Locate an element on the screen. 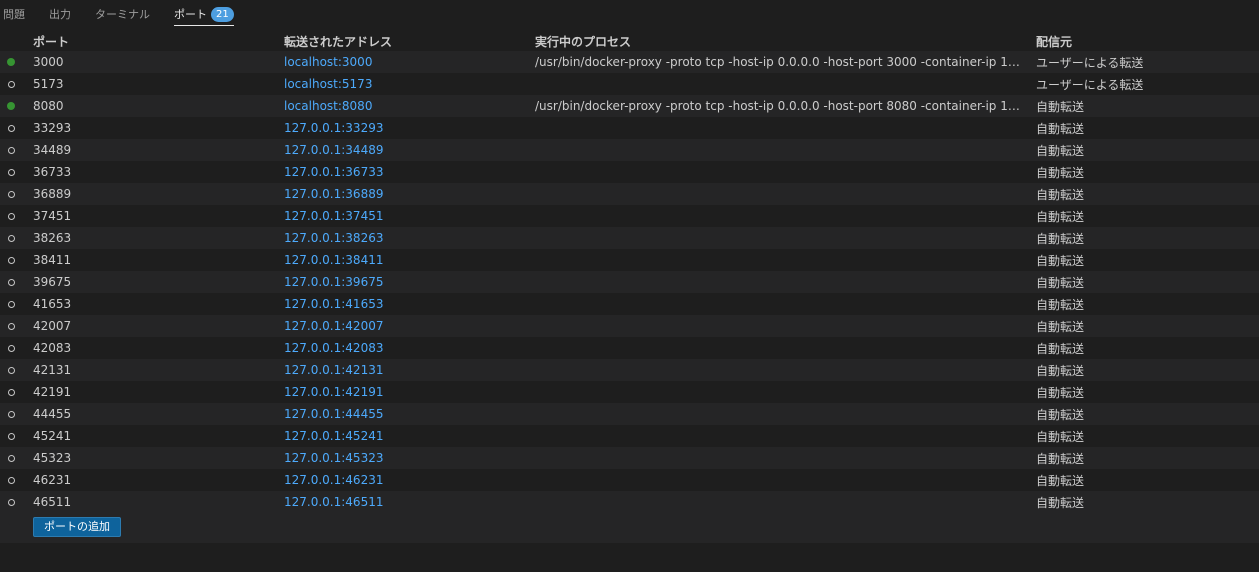 Image resolution: width=1259 pixels, height=572 pixels. forwarded-address-link: 127.0.0.1:44455 is located at coordinates (333, 414).